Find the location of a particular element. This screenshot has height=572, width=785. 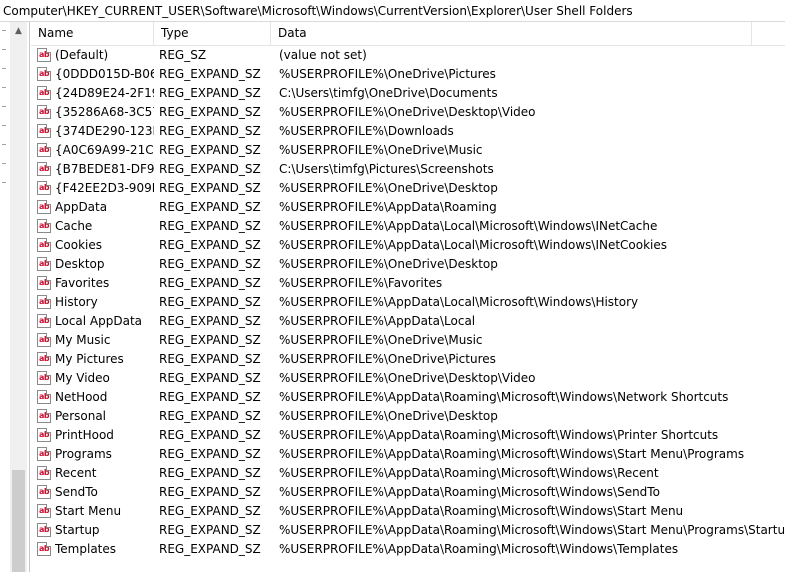

value-name: Desktop is located at coordinates (80, 264).